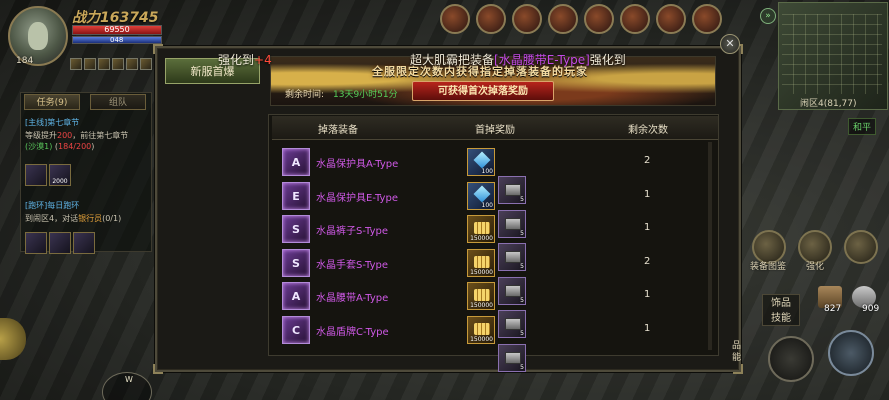 This screenshot has width=889, height=400. Describe the element at coordinates (52, 102) in the screenshot. I see `tab-tasks: 任务(9)` at that location.